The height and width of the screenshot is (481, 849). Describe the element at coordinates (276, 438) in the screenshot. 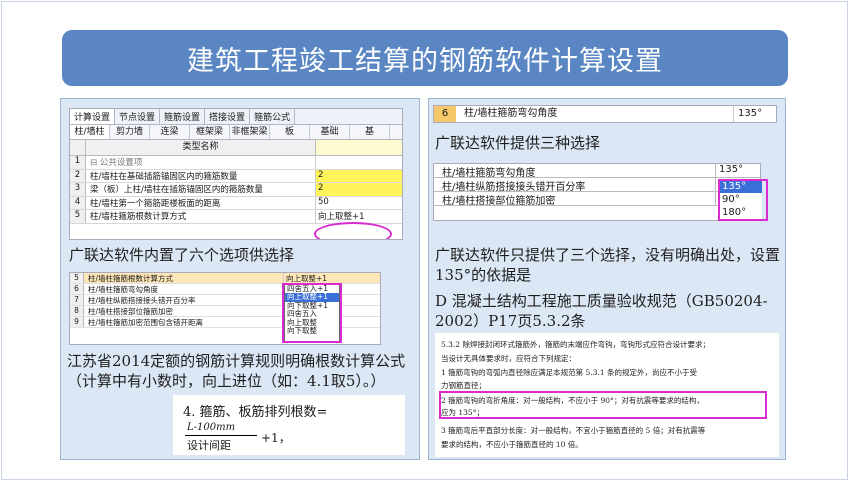

I see `formula-suffix: +1，` at that location.